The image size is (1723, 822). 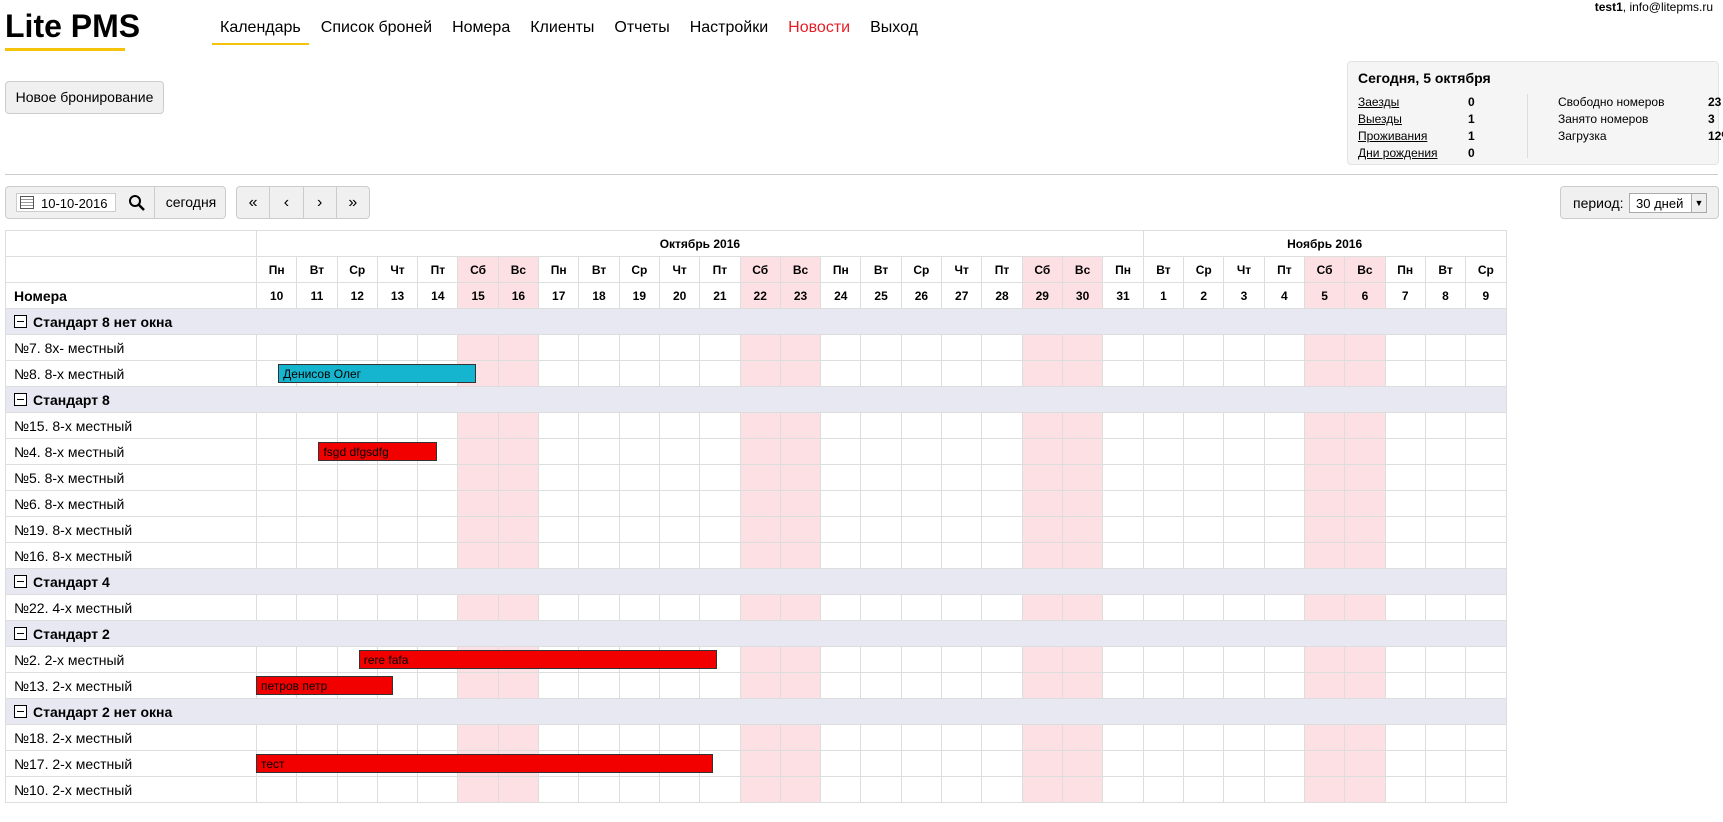 What do you see at coordinates (131, 425) in the screenshot?
I see `room-name: №15. 8-х местный` at bounding box center [131, 425].